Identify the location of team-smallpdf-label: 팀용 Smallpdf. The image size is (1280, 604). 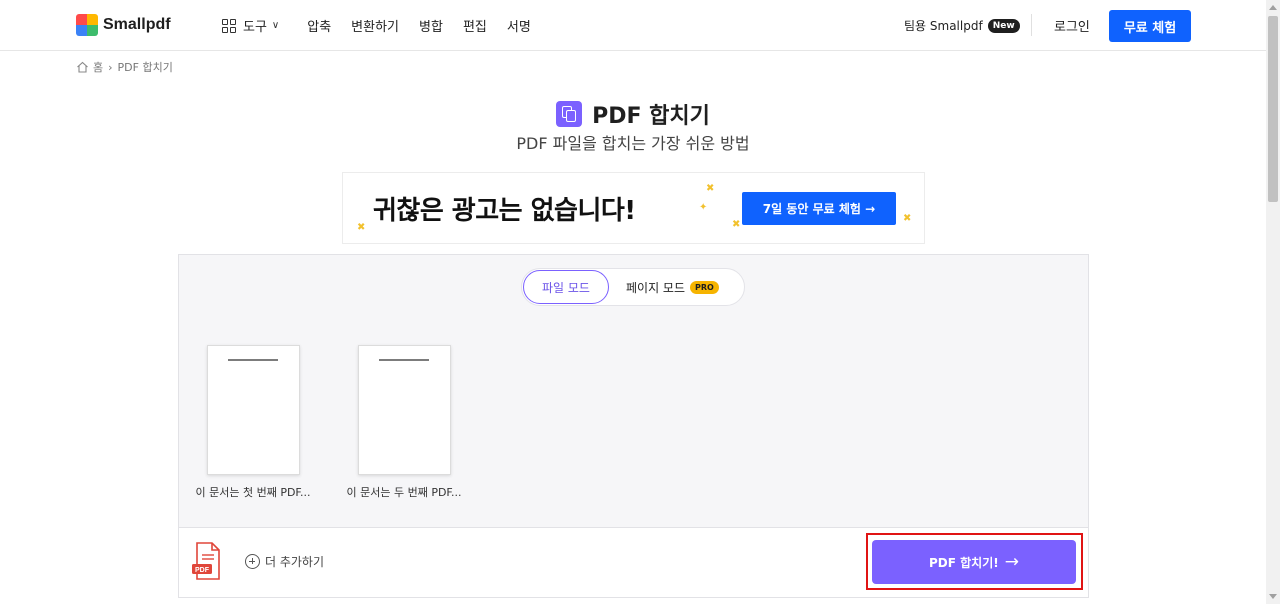
(943, 26).